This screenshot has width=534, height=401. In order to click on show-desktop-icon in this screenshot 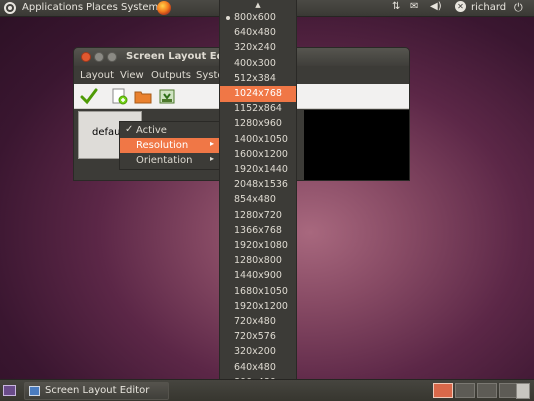, I will do `click(9, 390)`.